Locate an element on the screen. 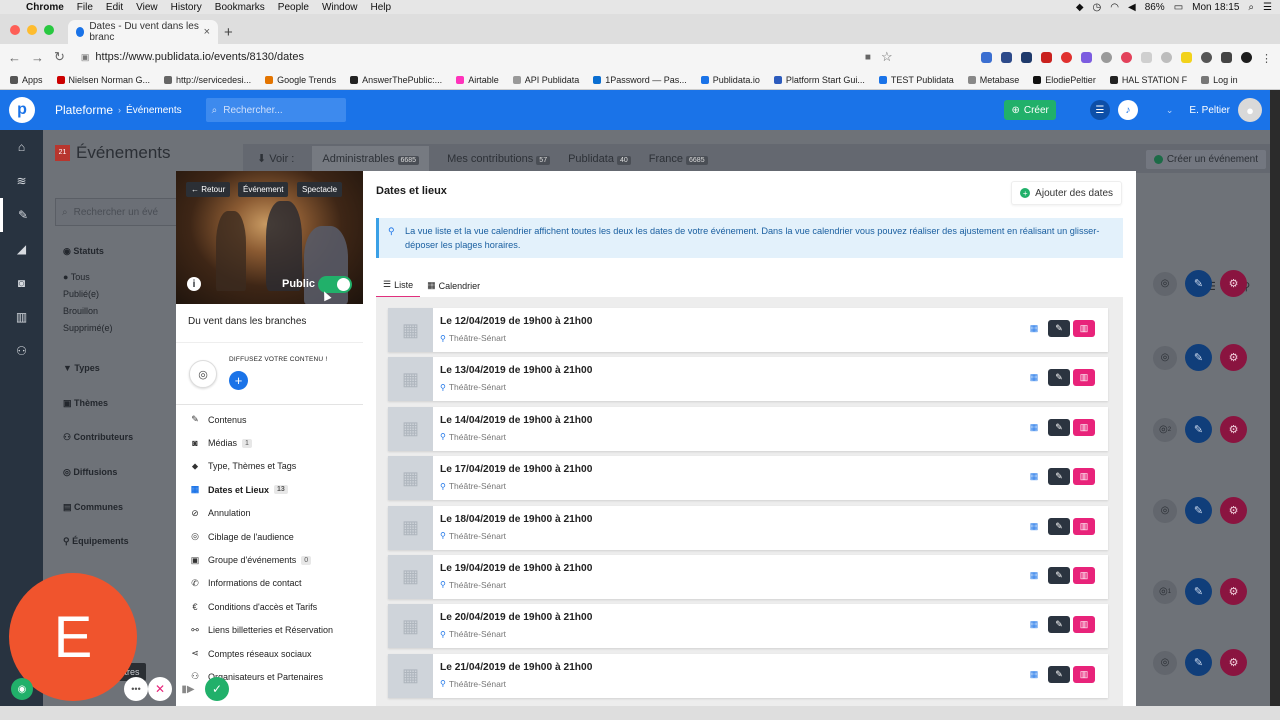  events-search-input: ⌕ Rechercher un évé is located at coordinates (120, 212).